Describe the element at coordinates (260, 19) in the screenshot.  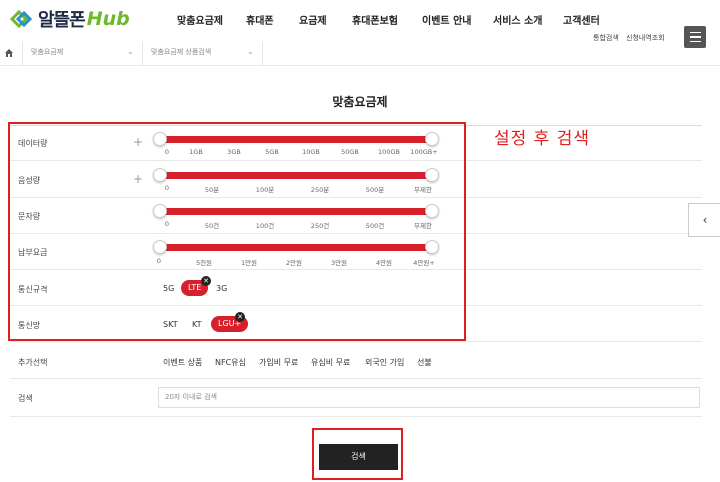
I see `nav-phone: 휴대폰` at that location.